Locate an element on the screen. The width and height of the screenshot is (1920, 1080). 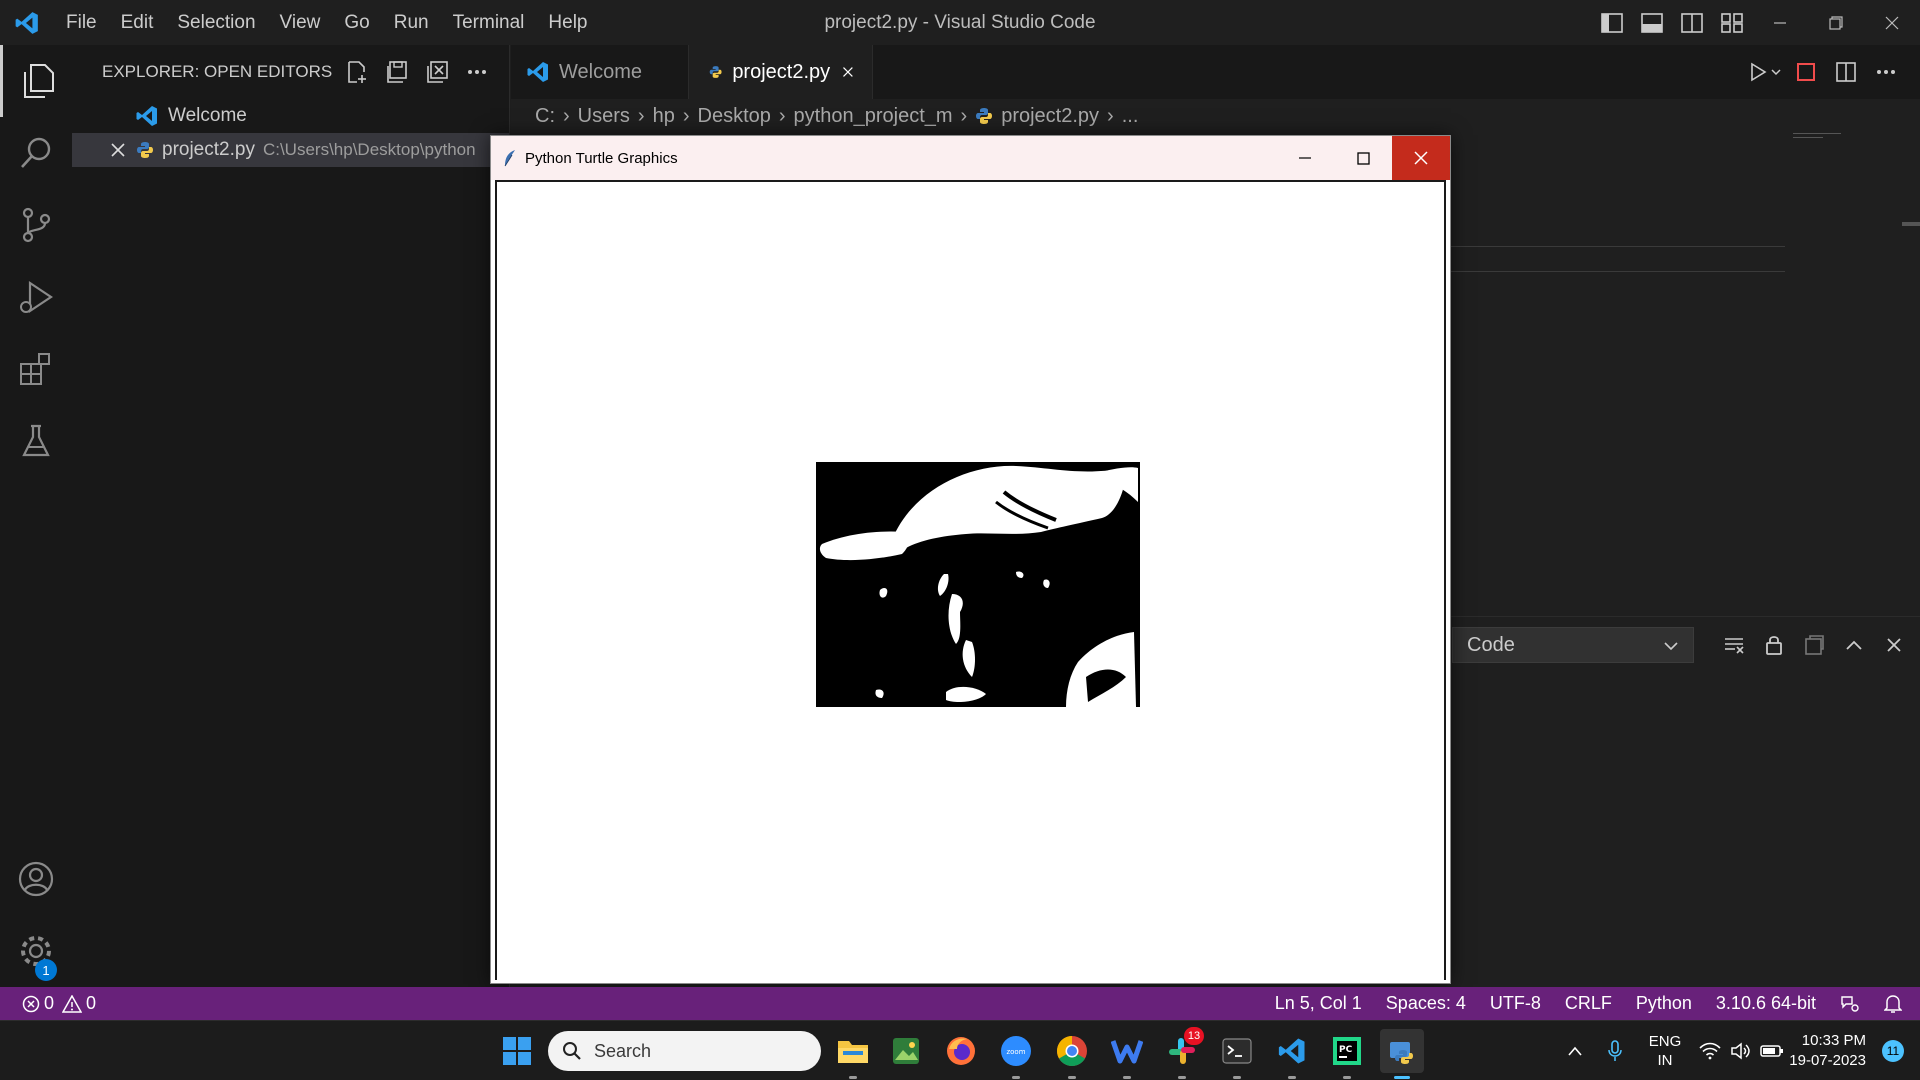
menu-view: View is located at coordinates (300, 22).